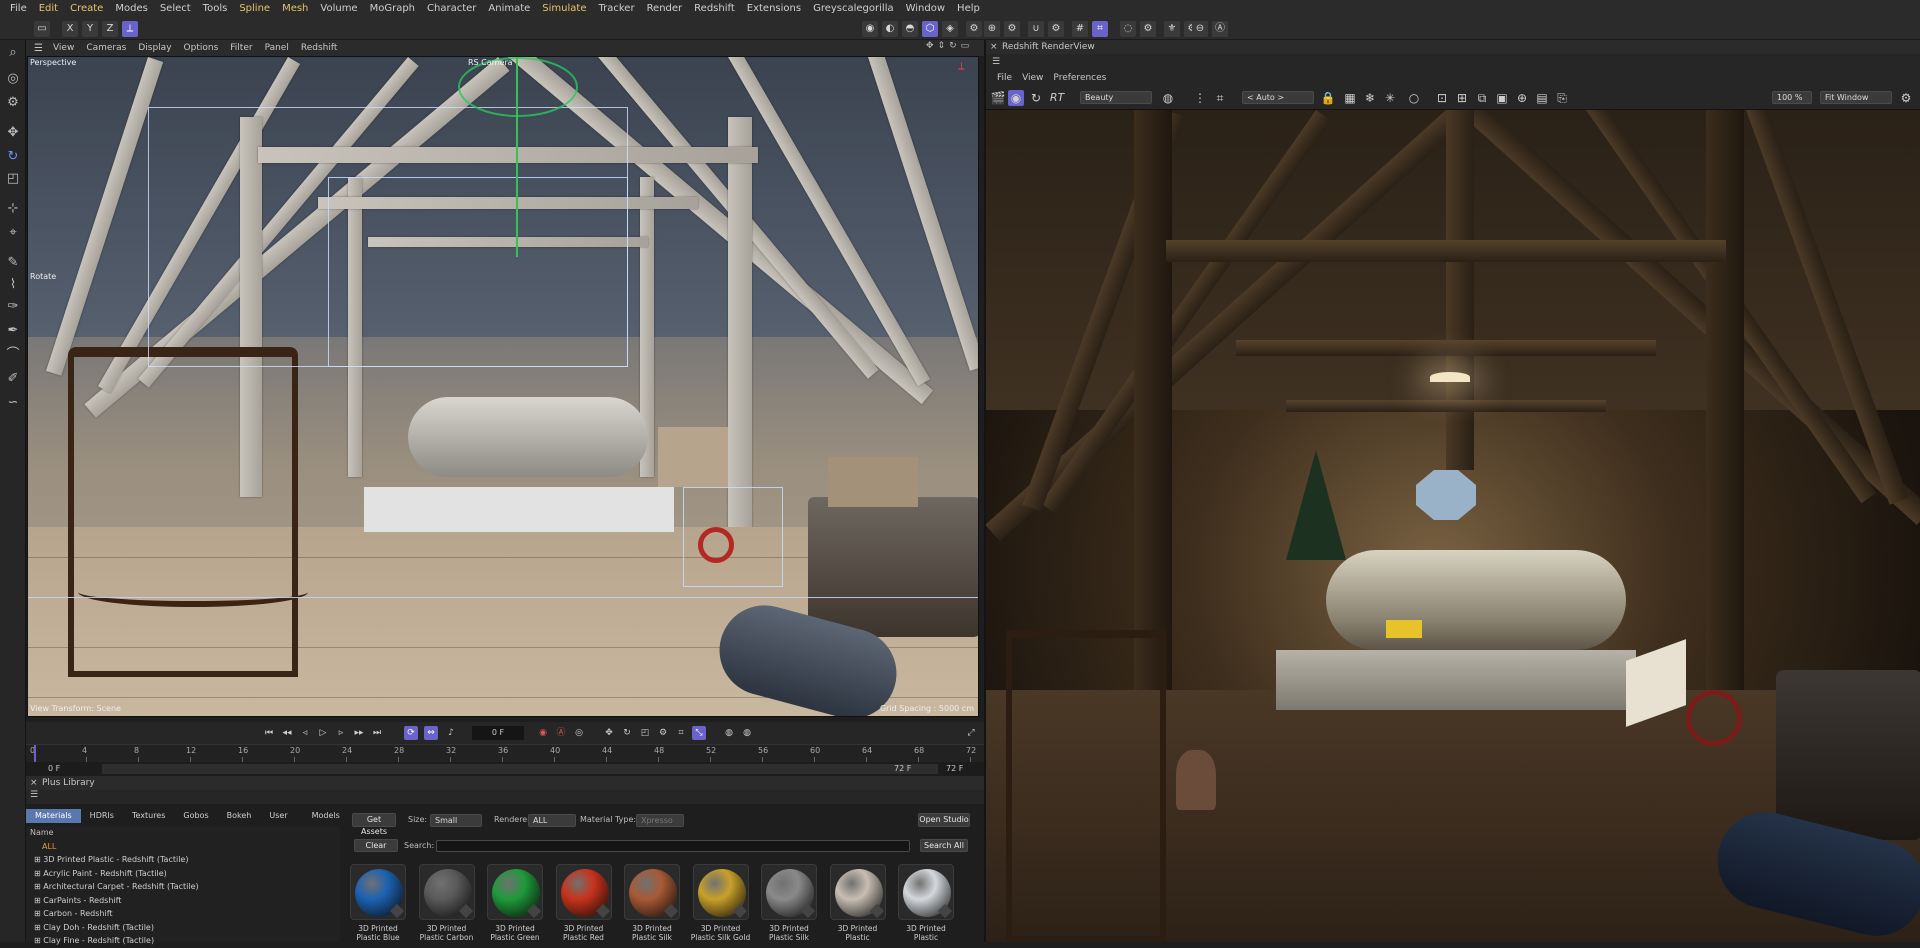 The height and width of the screenshot is (948, 1920). I want to click on color-mode-icon: ◍, so click(1168, 98).